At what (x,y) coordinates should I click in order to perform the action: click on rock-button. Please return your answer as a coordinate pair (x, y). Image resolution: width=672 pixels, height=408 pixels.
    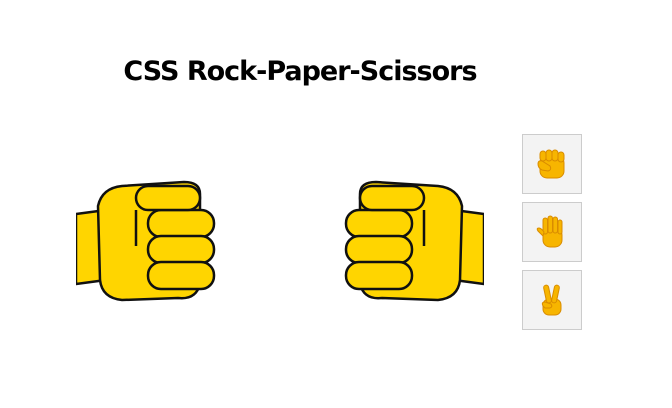
    Looking at the image, I should click on (552, 164).